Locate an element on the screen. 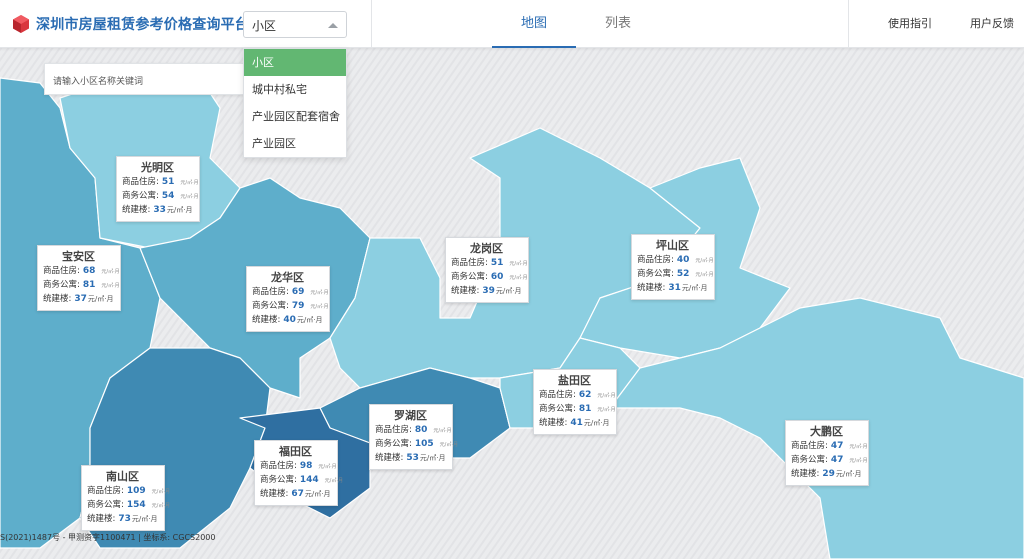  district-name: 盐田区 is located at coordinates (574, 380).